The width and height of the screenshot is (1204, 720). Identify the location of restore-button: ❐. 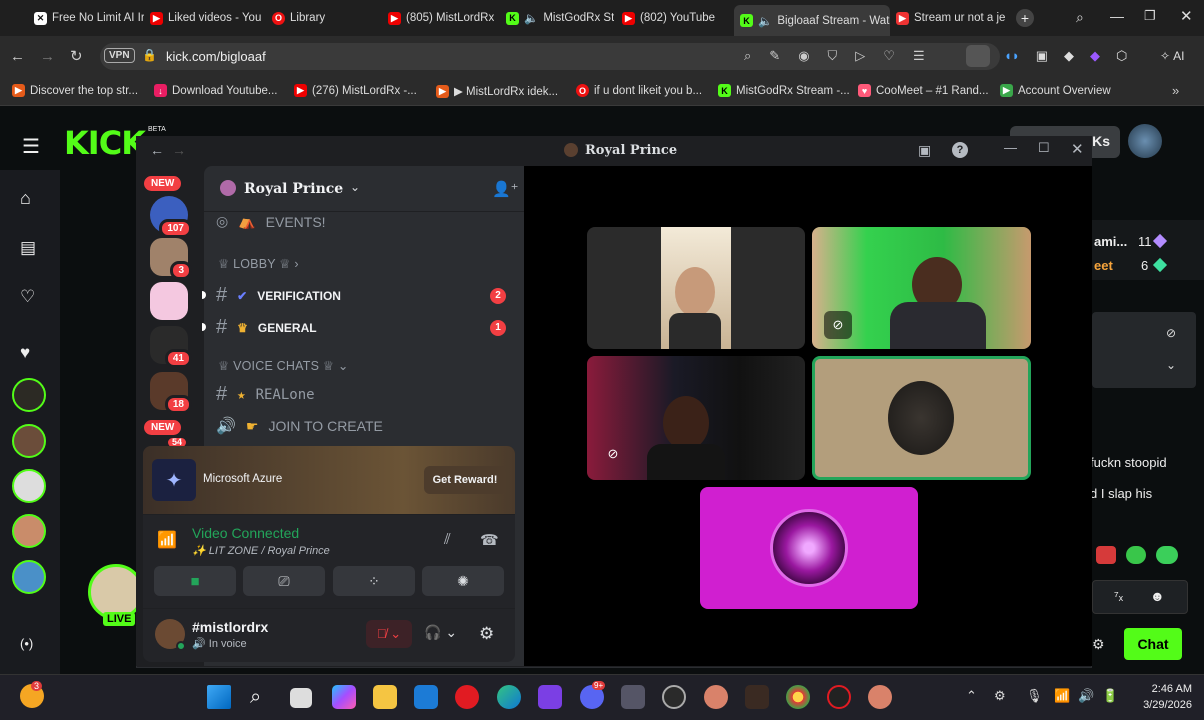
(1150, 16).